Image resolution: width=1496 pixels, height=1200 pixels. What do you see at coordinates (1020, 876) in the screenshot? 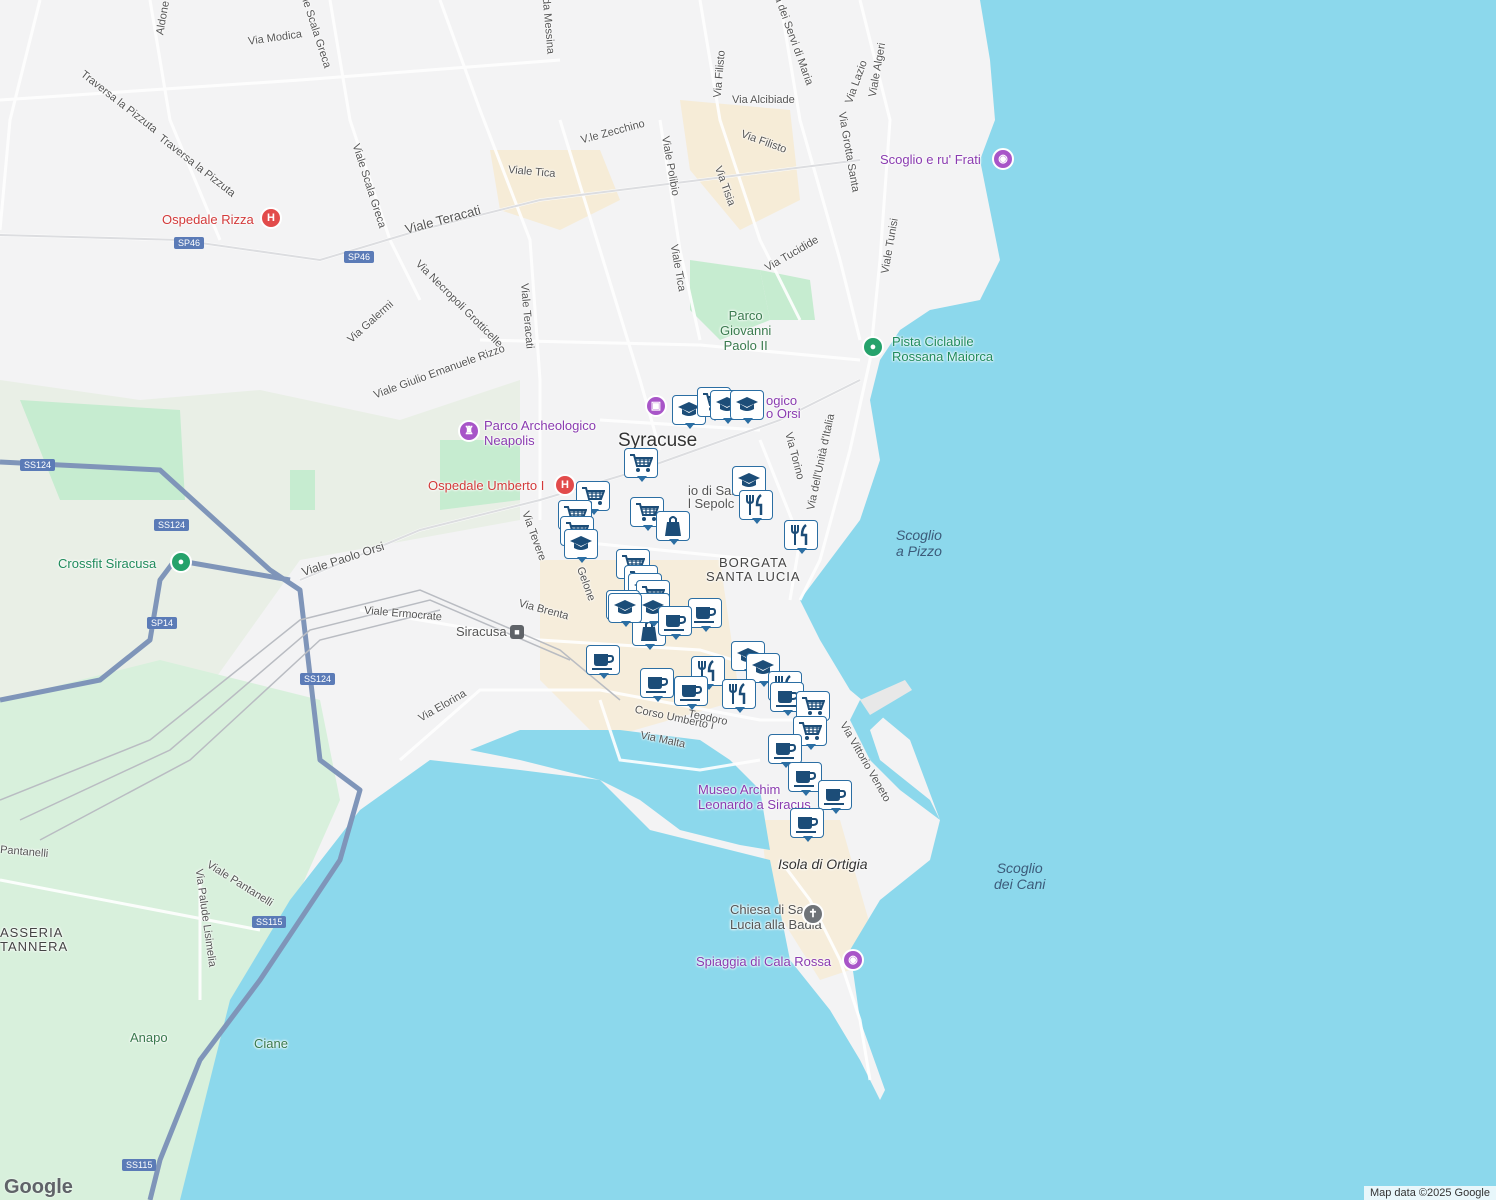
I see `water-label: Scoglio dei Cani` at bounding box center [1020, 876].